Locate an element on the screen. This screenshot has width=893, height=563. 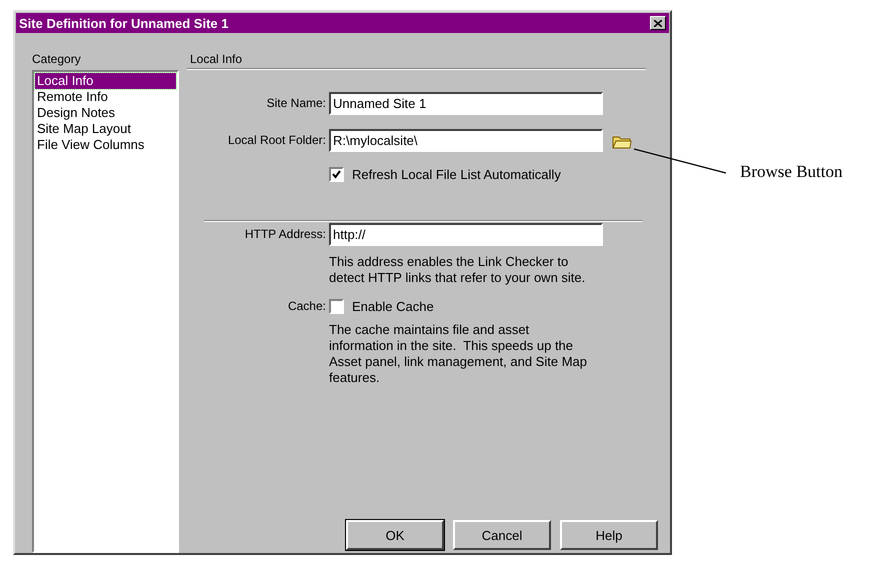
text-field: http:// is located at coordinates (466, 234).